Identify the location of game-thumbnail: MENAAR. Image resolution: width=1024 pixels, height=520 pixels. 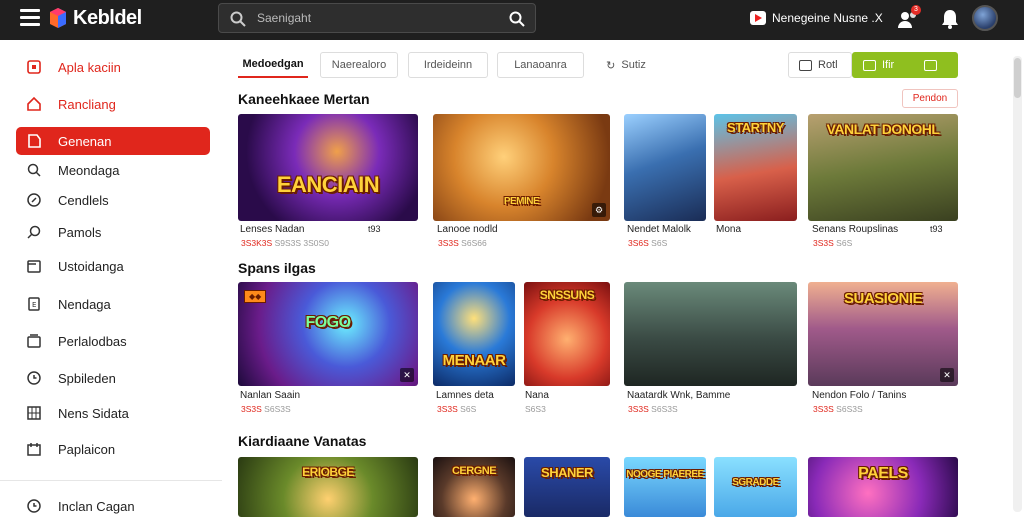
(474, 334).